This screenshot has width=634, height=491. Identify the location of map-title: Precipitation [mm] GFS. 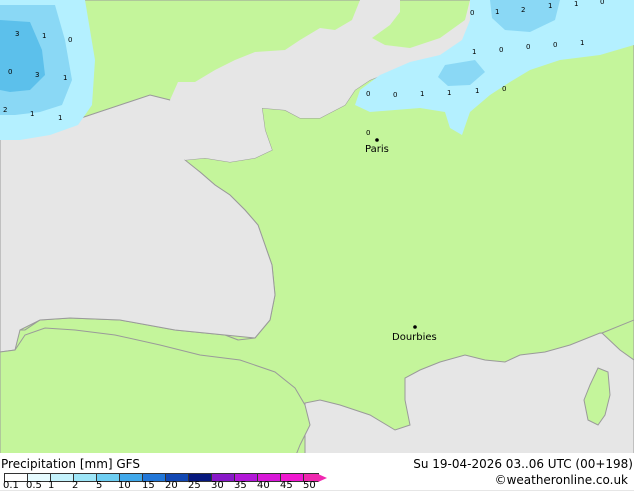
(70, 464).